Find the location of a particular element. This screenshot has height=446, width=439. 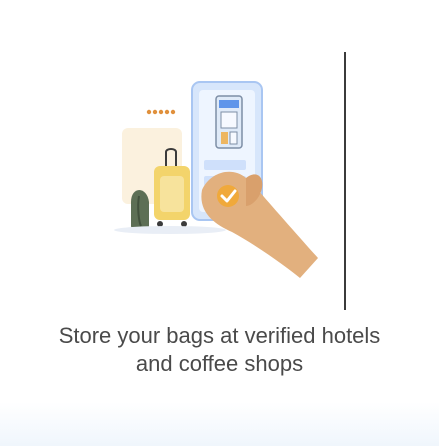

headline-line-2: and coffee shops is located at coordinates (219, 363).